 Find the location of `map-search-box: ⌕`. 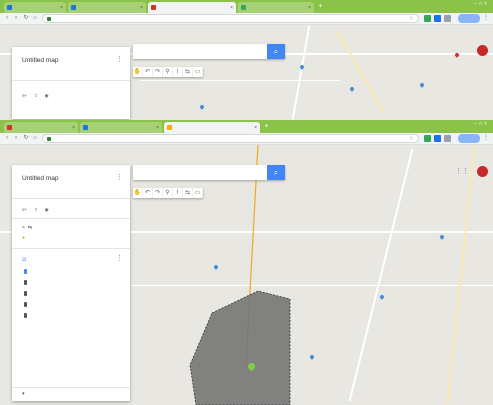

map-search-box: ⌕ is located at coordinates (209, 172).